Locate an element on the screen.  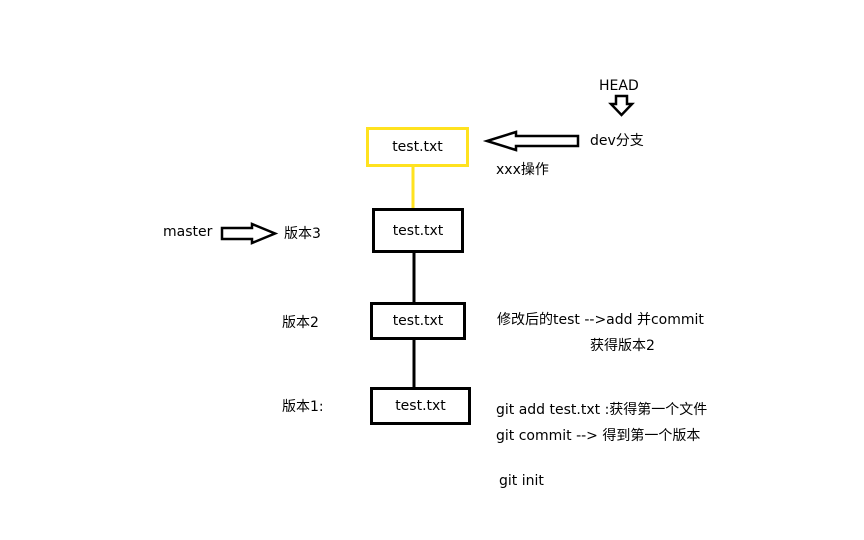
master-right-arrow-icon is located at coordinates (249, 233).